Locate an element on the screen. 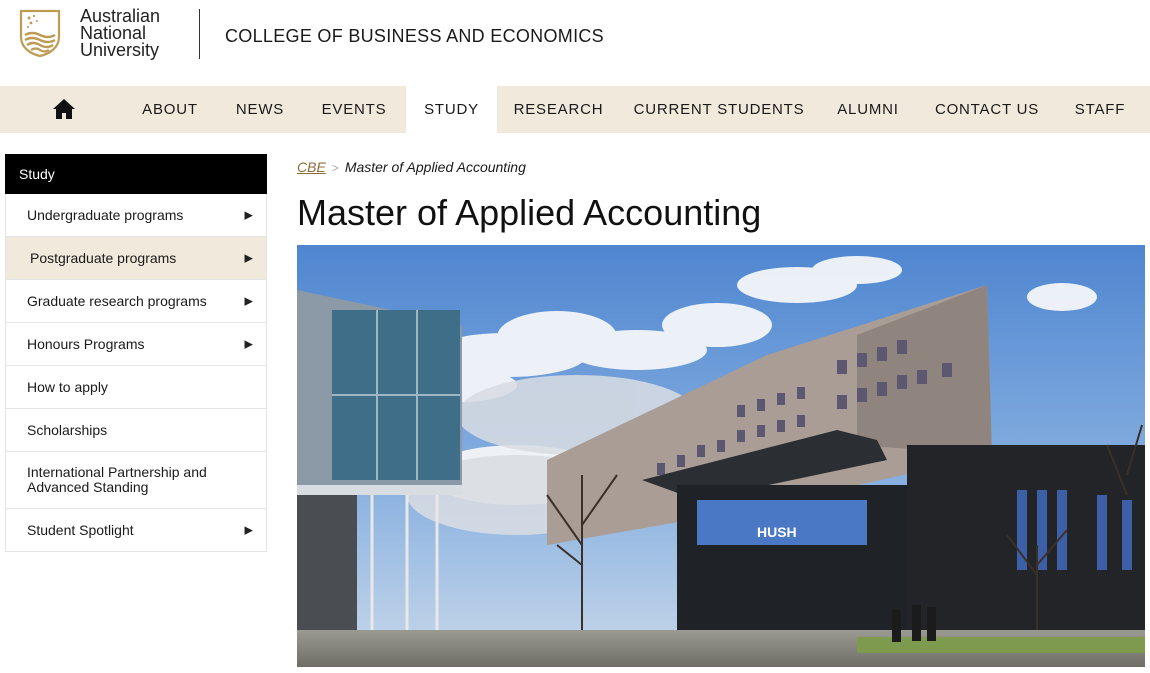 The image size is (1150, 673). sidebar-item-honours: Honours Programs ▶ is located at coordinates (136, 344).